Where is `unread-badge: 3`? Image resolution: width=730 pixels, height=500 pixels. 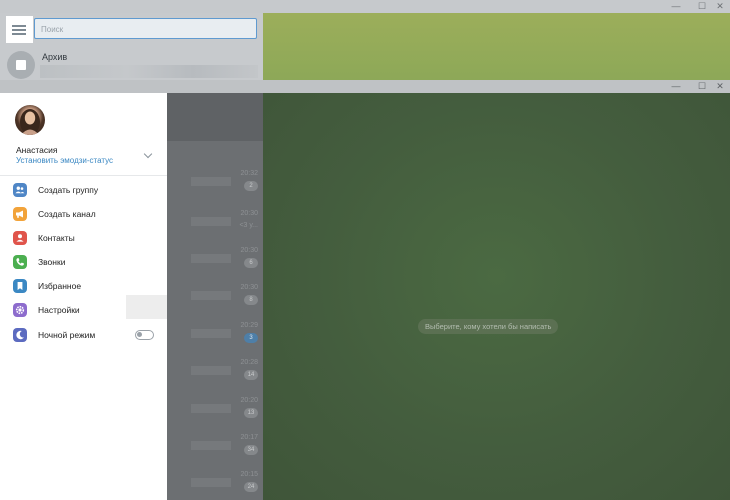 unread-badge: 3 is located at coordinates (251, 338).